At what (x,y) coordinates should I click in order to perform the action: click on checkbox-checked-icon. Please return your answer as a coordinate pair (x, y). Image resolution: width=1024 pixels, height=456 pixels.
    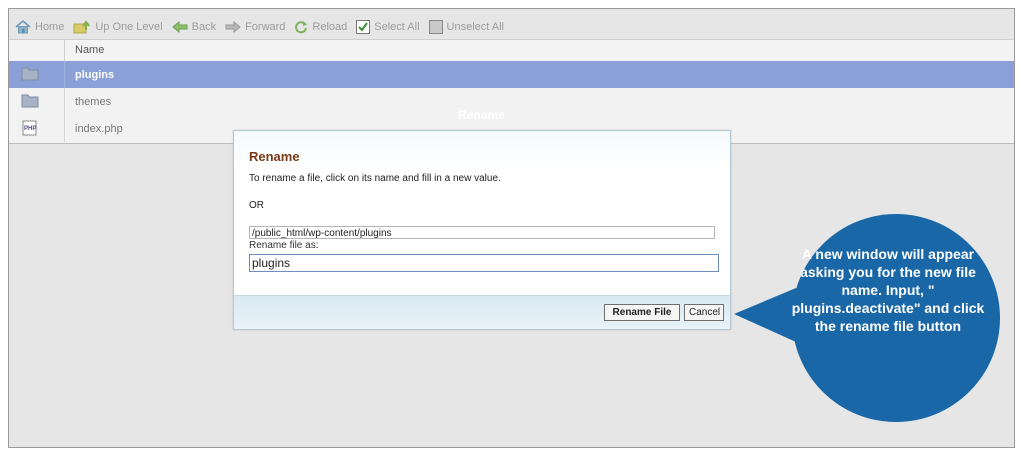
    Looking at the image, I should click on (363, 27).